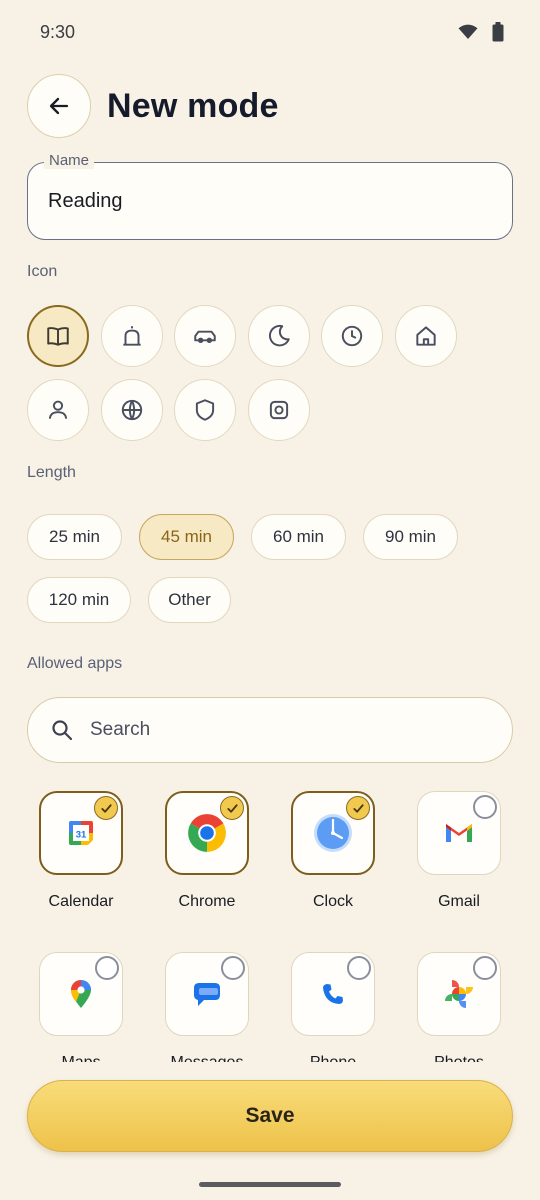 The image size is (540, 1200). I want to click on length-chip-other: Other, so click(189, 600).